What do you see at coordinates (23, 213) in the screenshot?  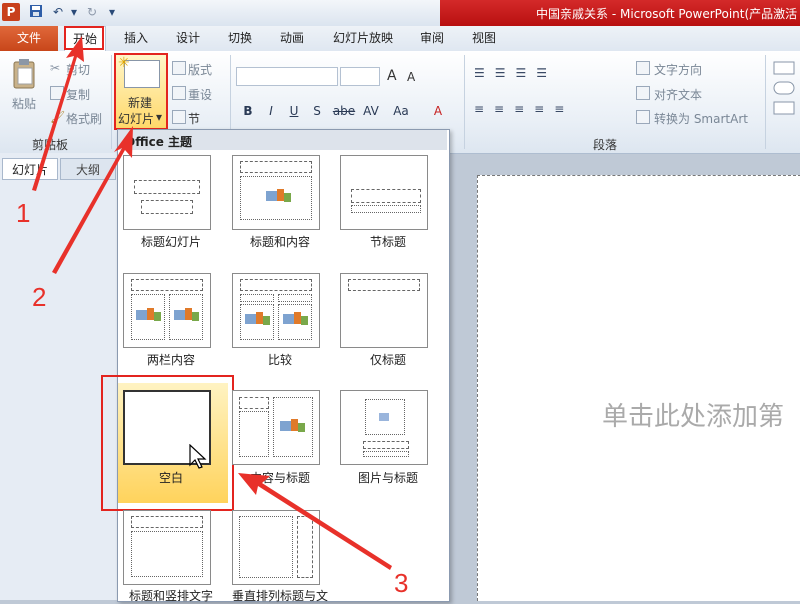 I see `step-number-1: 1` at bounding box center [23, 213].